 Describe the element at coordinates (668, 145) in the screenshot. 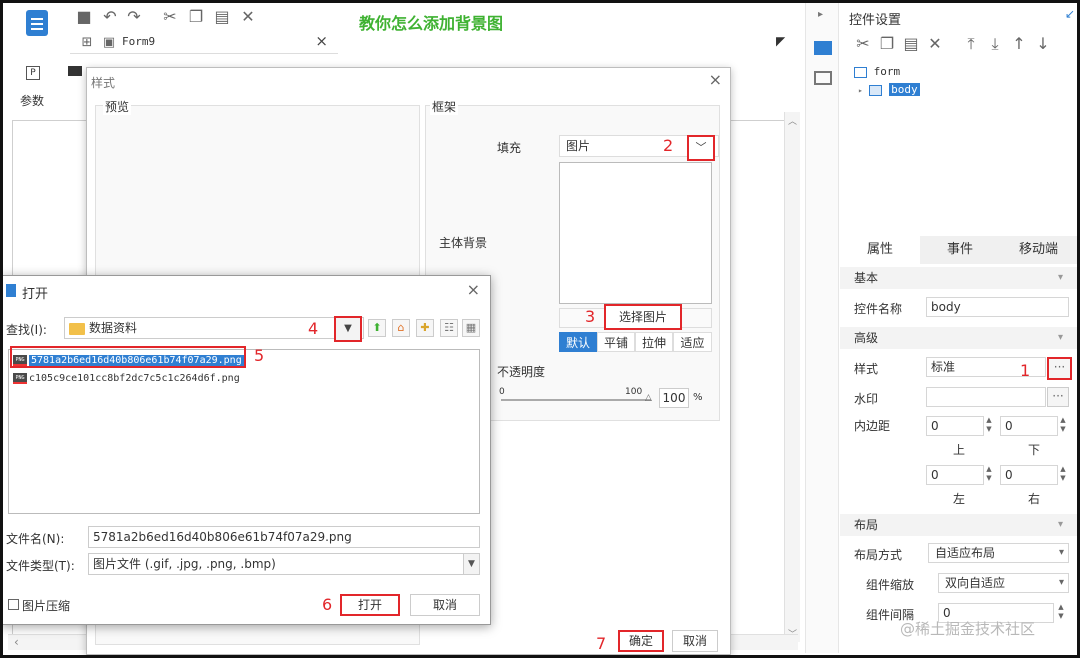

I see `step-2-marker: 2` at that location.